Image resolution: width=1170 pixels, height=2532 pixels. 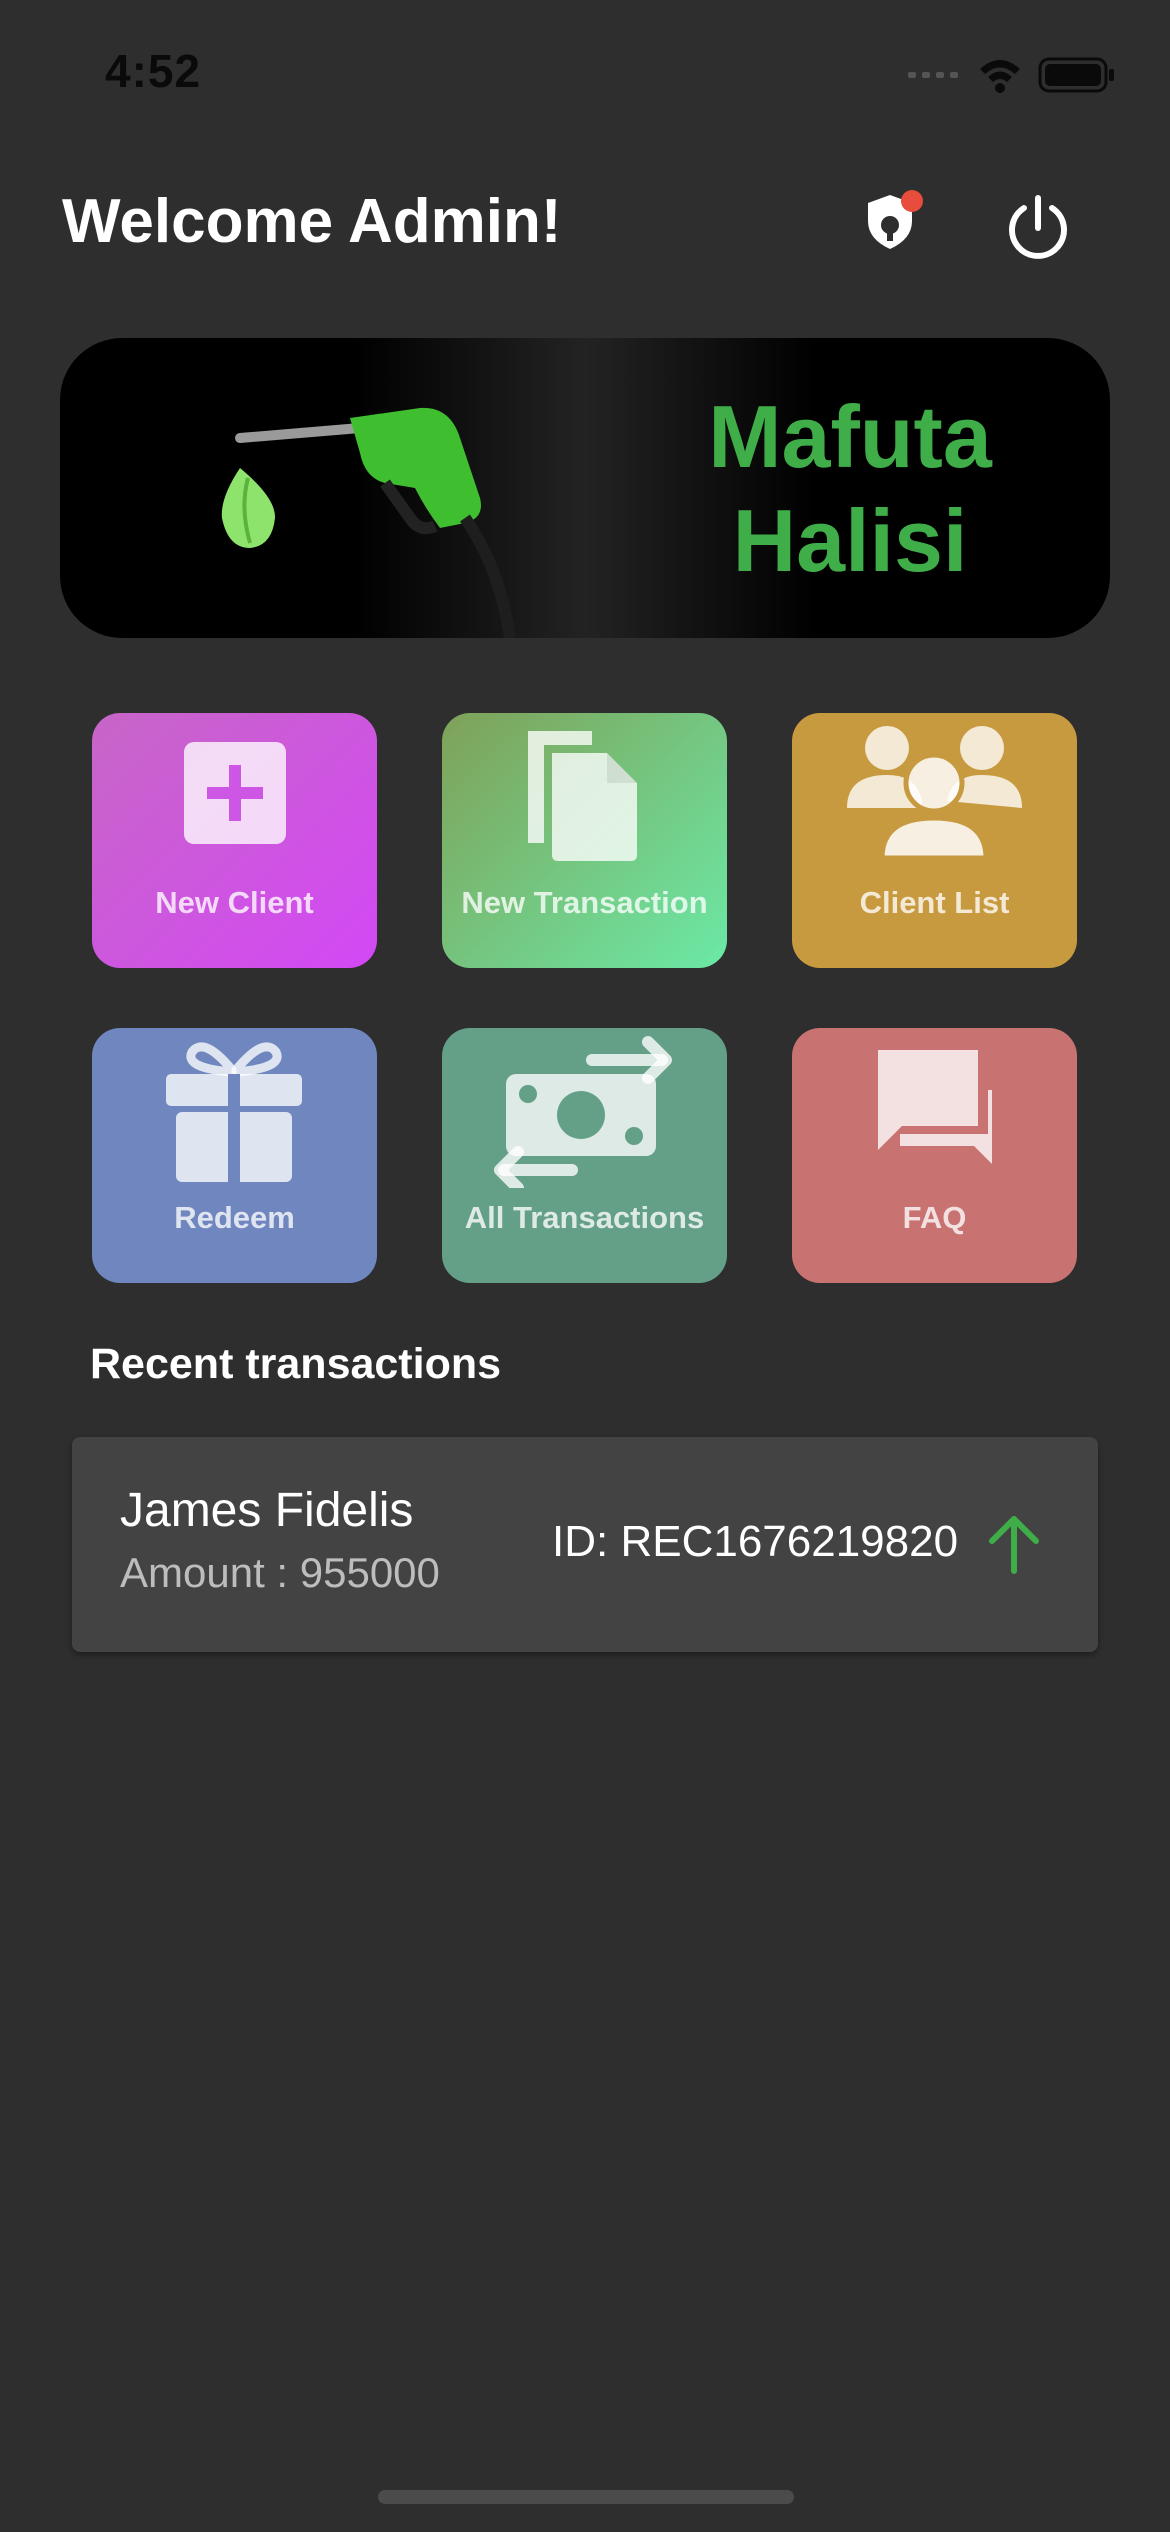 What do you see at coordinates (934, 902) in the screenshot?
I see `client-list-label: Client List` at bounding box center [934, 902].